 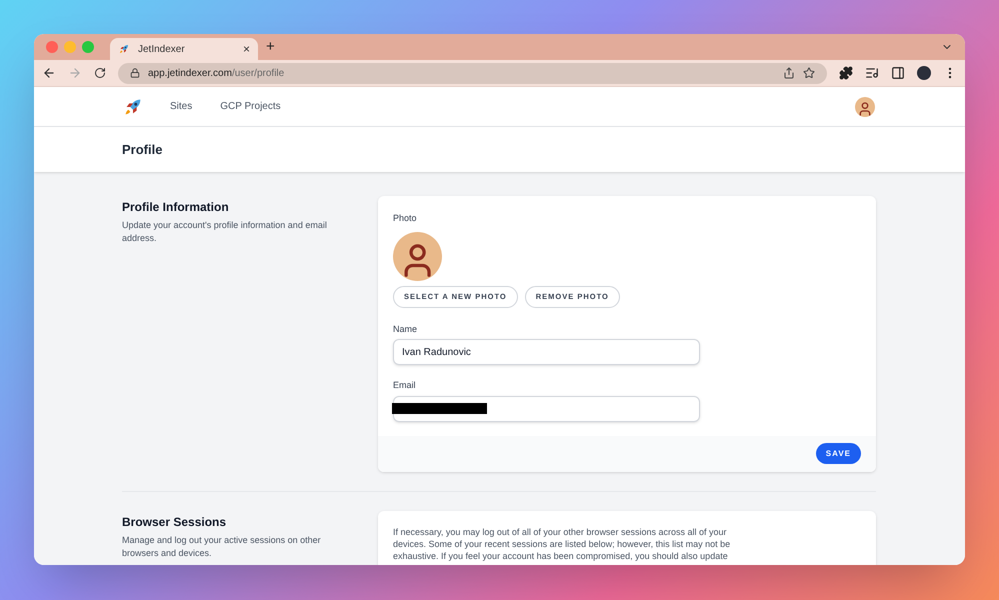 I want to click on sessions-explanation: If necessary, you may log out of all of your other browser sessions across all of your devices. Some of your recent sessions are listed below; however, this list may not be exhaustive. If you feel your account has been compromised, you should also update, so click(x=562, y=544).